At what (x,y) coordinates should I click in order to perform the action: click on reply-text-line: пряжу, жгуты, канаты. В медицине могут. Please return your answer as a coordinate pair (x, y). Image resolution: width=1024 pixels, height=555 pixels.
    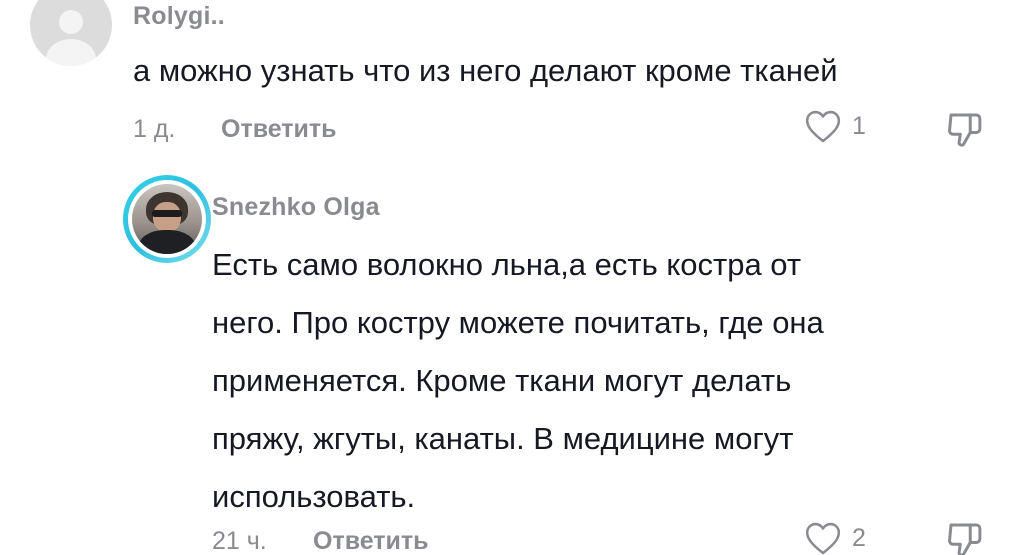
    Looking at the image, I should click on (503, 438).